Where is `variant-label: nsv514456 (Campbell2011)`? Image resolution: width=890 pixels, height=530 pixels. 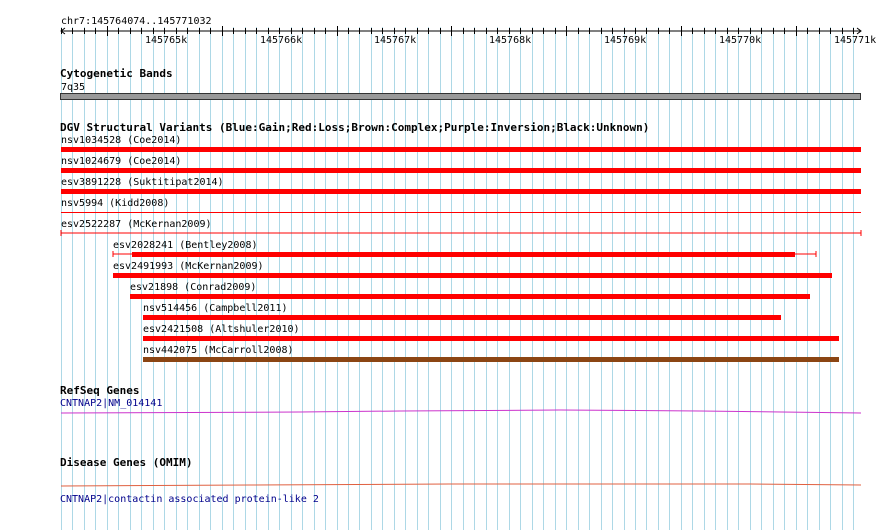 variant-label: nsv514456 (Campbell2011) is located at coordinates (215, 308).